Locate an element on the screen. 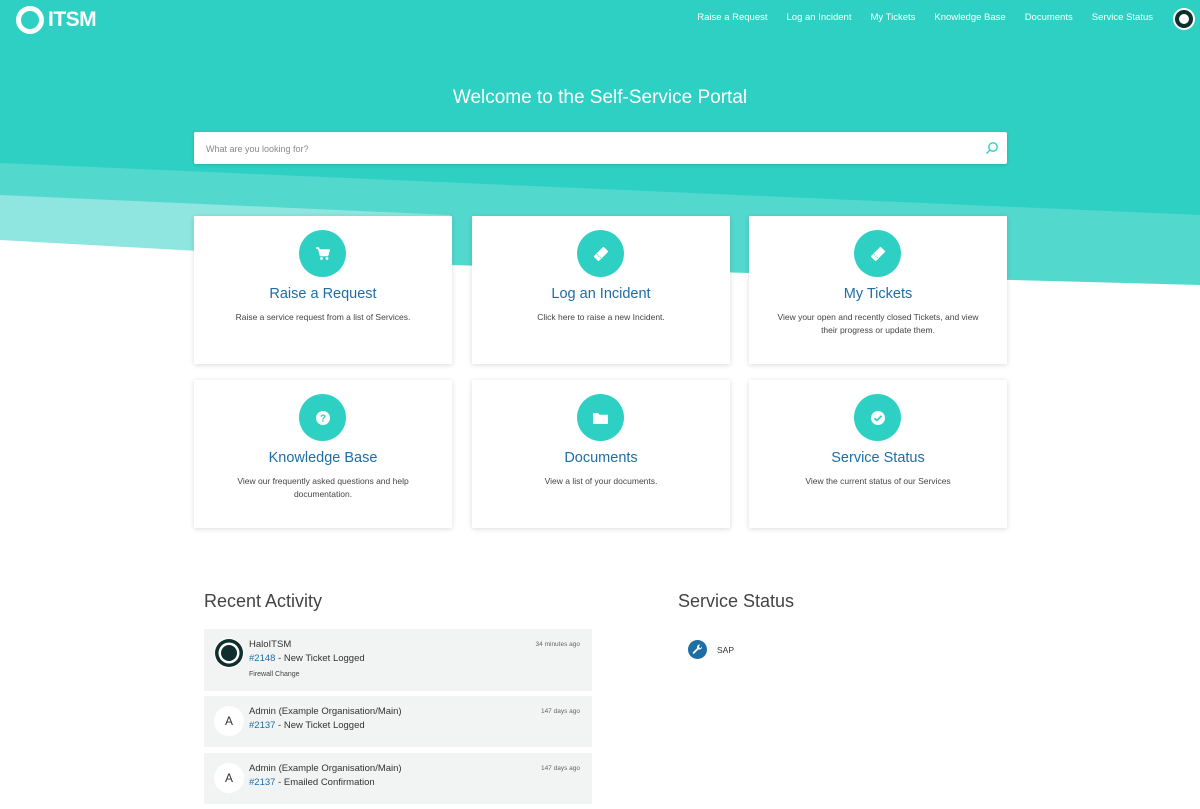 This screenshot has width=1200, height=809. search-bar is located at coordinates (600, 149).